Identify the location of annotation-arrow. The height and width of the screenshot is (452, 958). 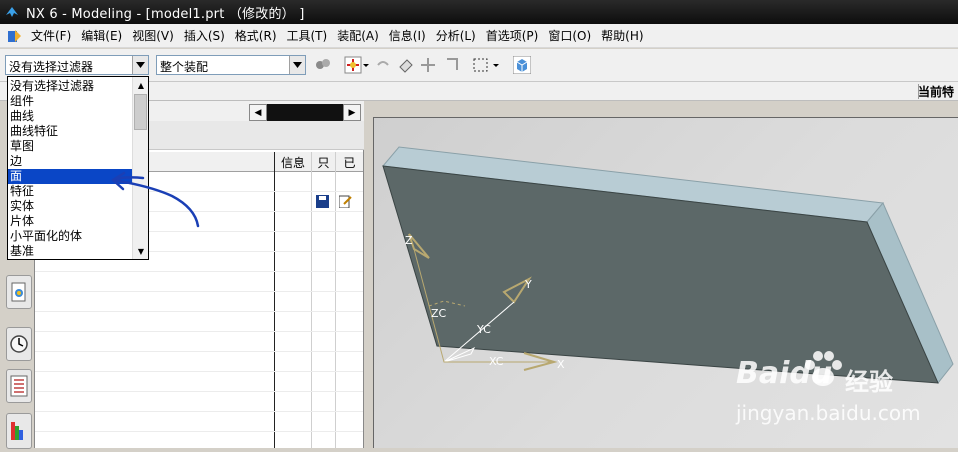
(155, 199).